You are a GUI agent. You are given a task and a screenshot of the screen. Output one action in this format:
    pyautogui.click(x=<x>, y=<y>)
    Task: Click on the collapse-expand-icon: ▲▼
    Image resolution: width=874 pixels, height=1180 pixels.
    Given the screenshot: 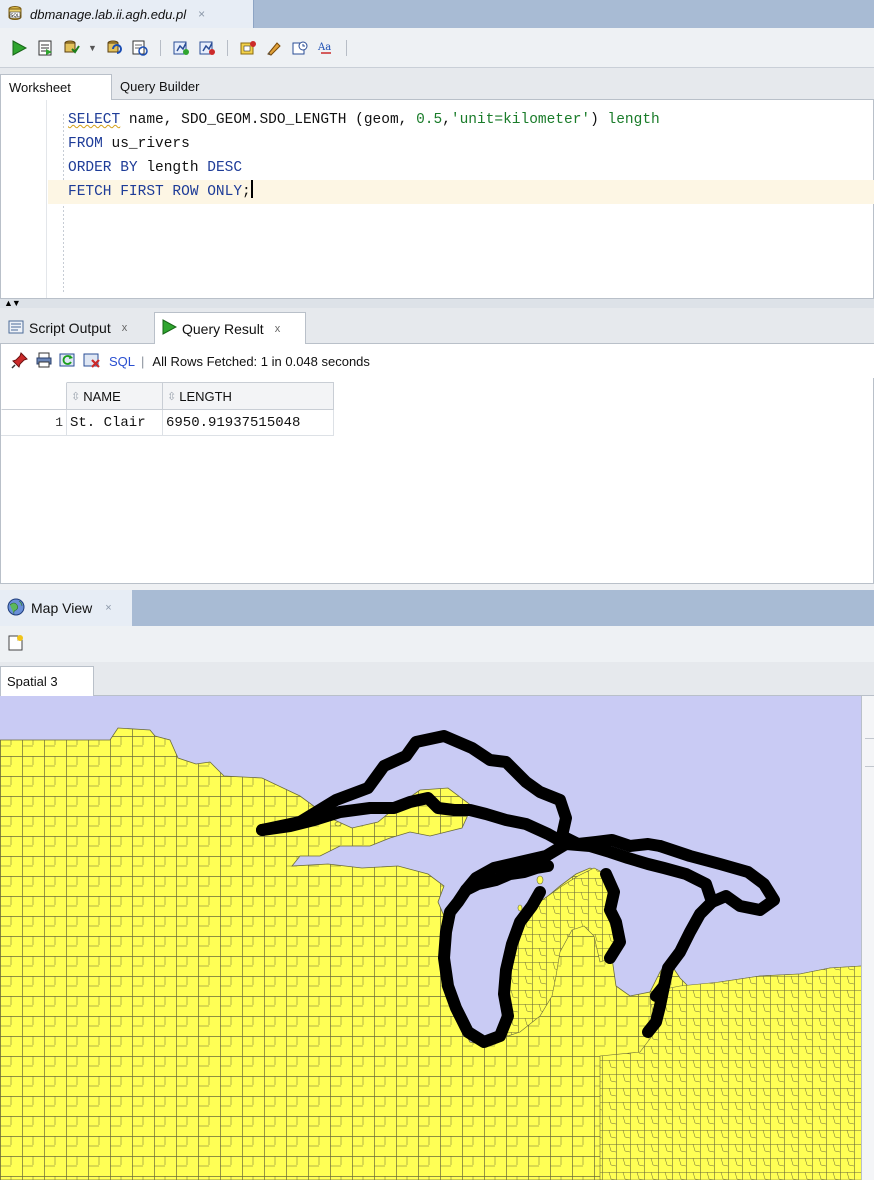 What is the action you would take?
    pyautogui.click(x=12, y=303)
    